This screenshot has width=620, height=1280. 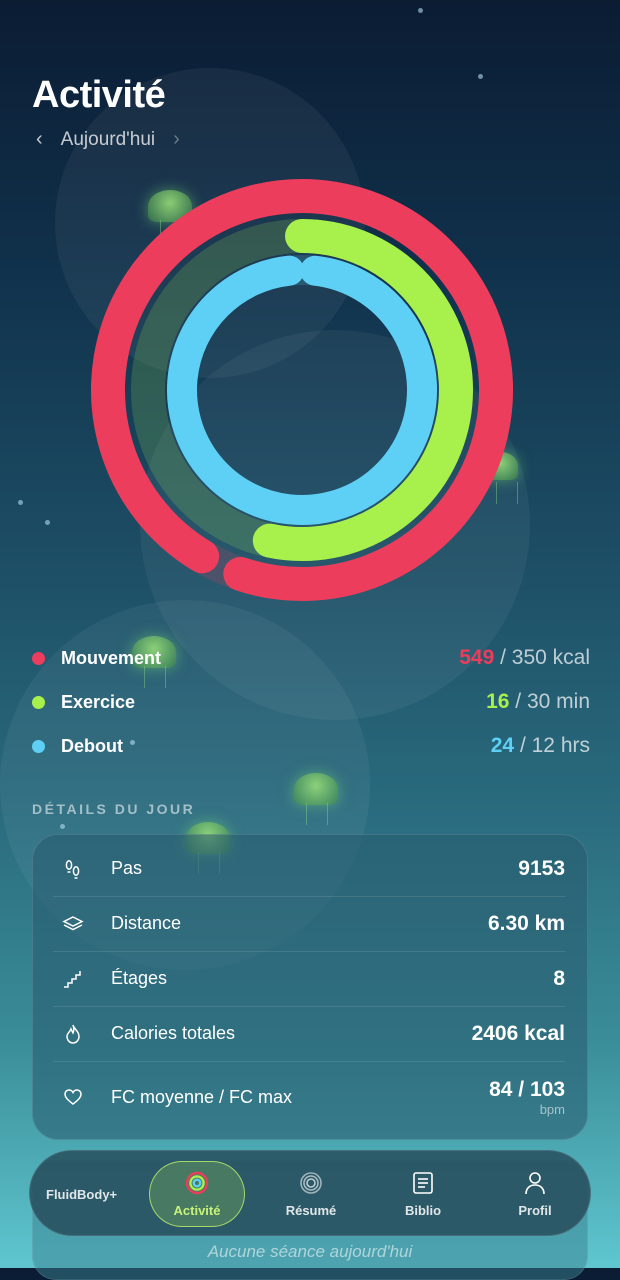 I want to click on stand-ring-progress, so click(x=302, y=390).